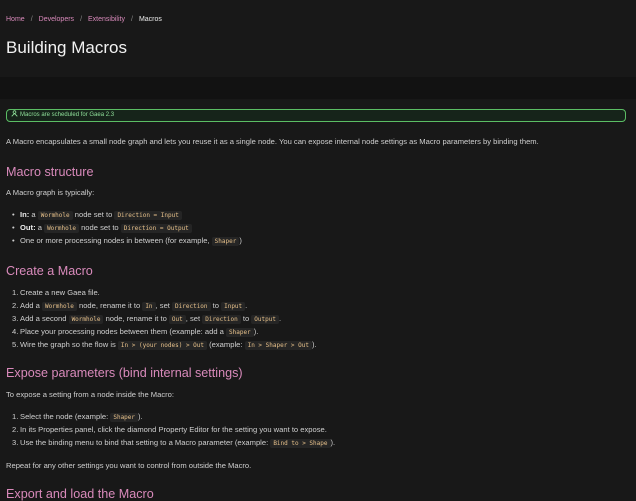  Describe the element at coordinates (56, 292) in the screenshot. I see `list-item: 1. Create a new Gaea file.` at that location.